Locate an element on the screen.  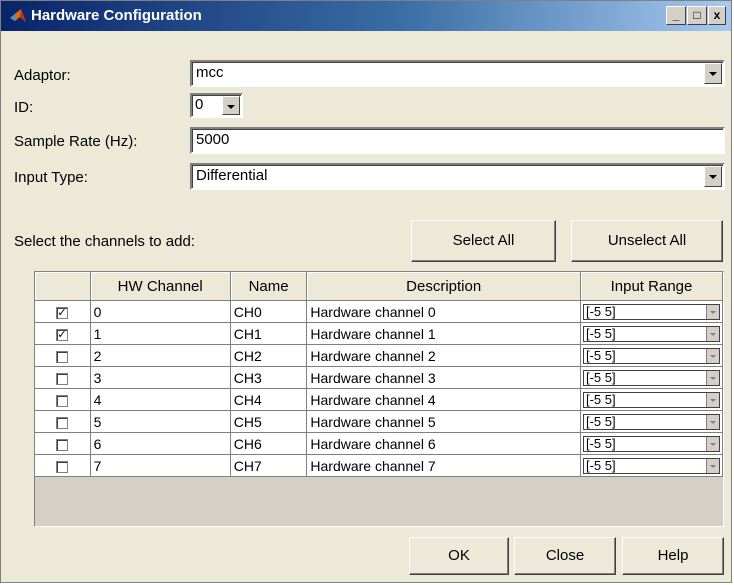
sample-rate-input: 5000 is located at coordinates (457, 140).